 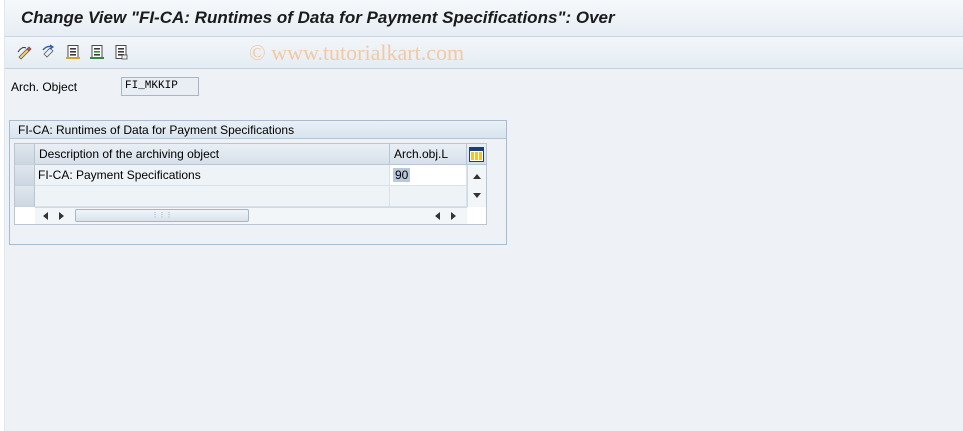 I want to click on deselect-all-icon, so click(x=121, y=52).